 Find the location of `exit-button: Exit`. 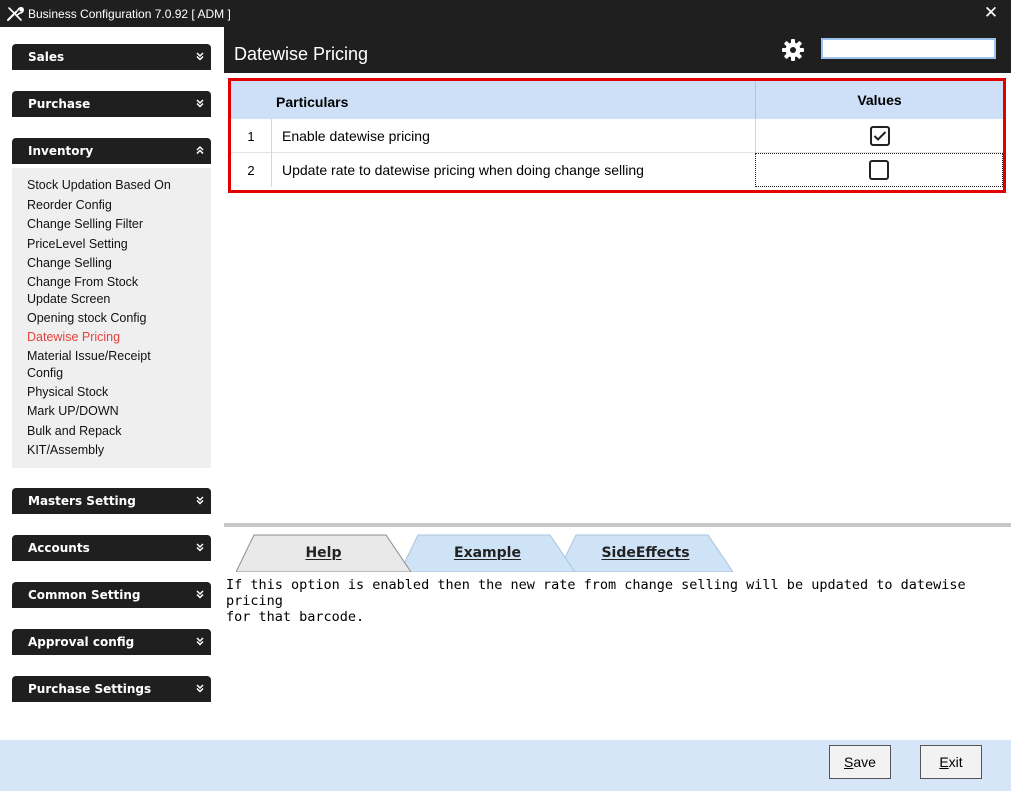

exit-button: Exit is located at coordinates (951, 762).